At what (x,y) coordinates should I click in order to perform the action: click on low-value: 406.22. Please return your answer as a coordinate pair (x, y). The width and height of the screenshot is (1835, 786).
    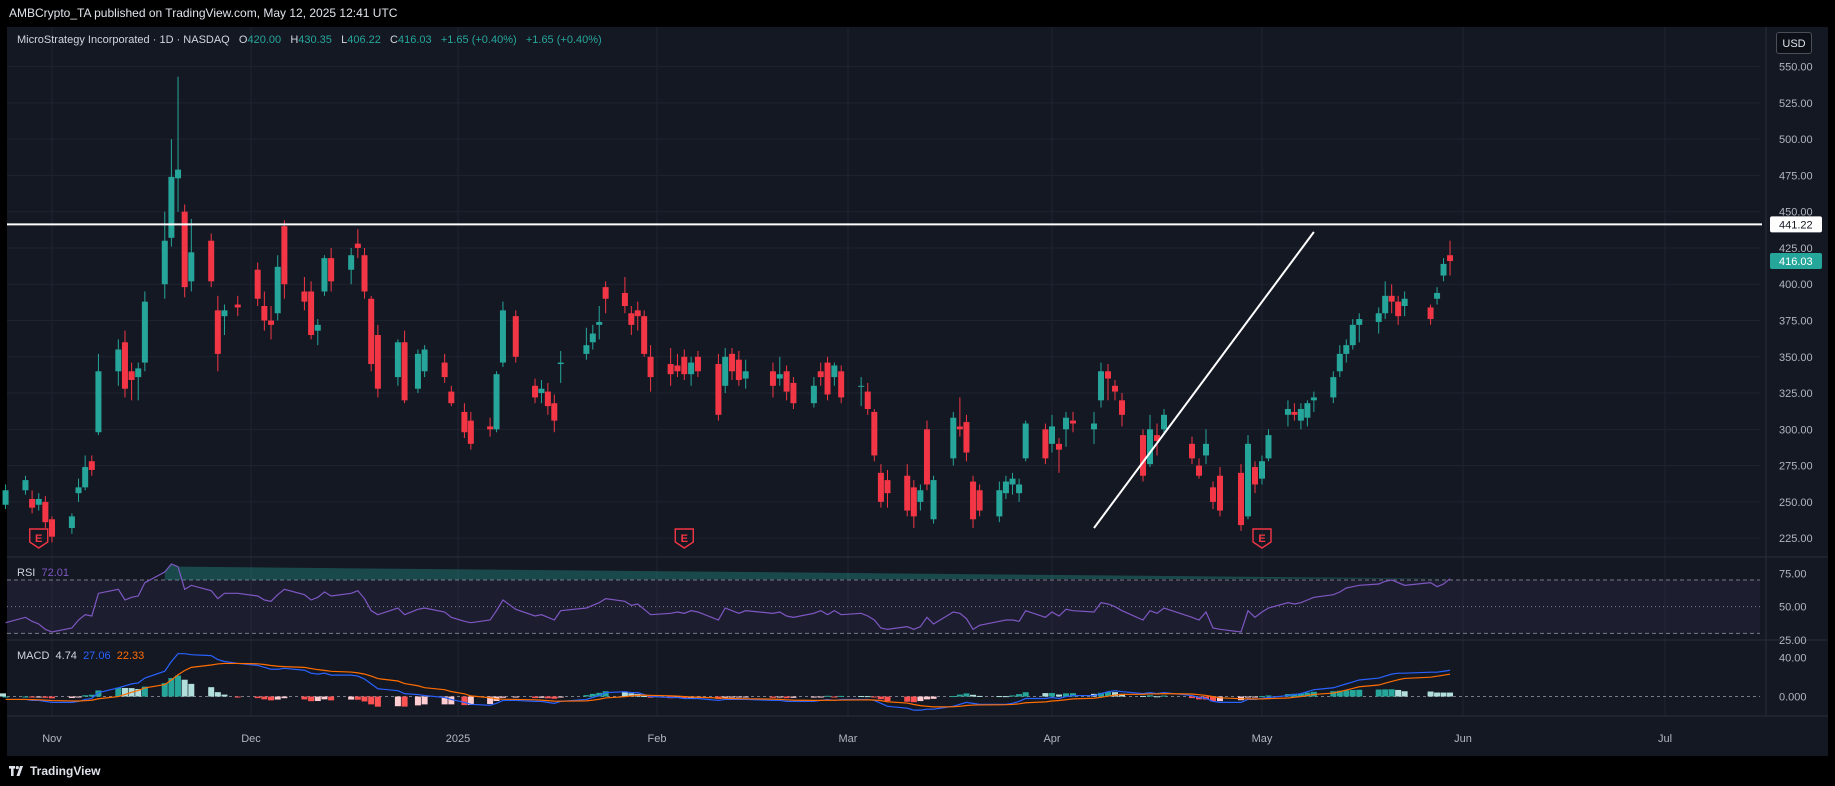
    Looking at the image, I should click on (364, 40).